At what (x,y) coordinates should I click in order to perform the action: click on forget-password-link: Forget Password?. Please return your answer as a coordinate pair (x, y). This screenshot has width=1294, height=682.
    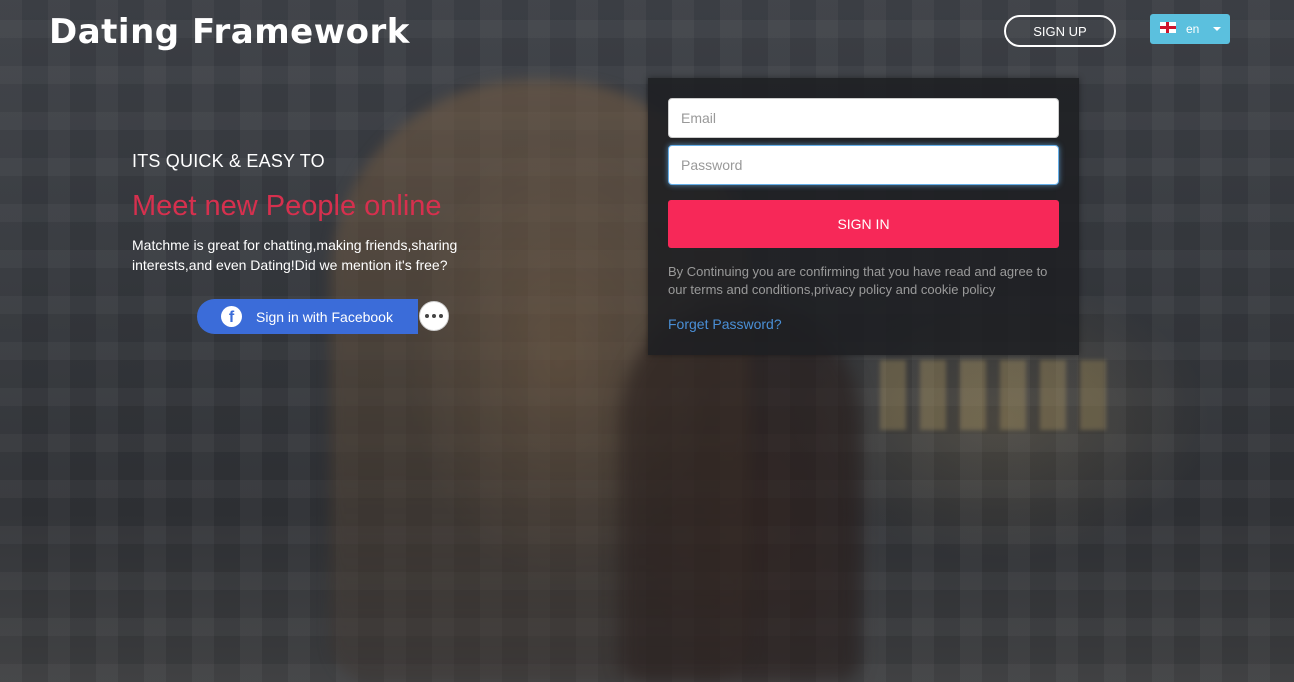
    Looking at the image, I should click on (725, 324).